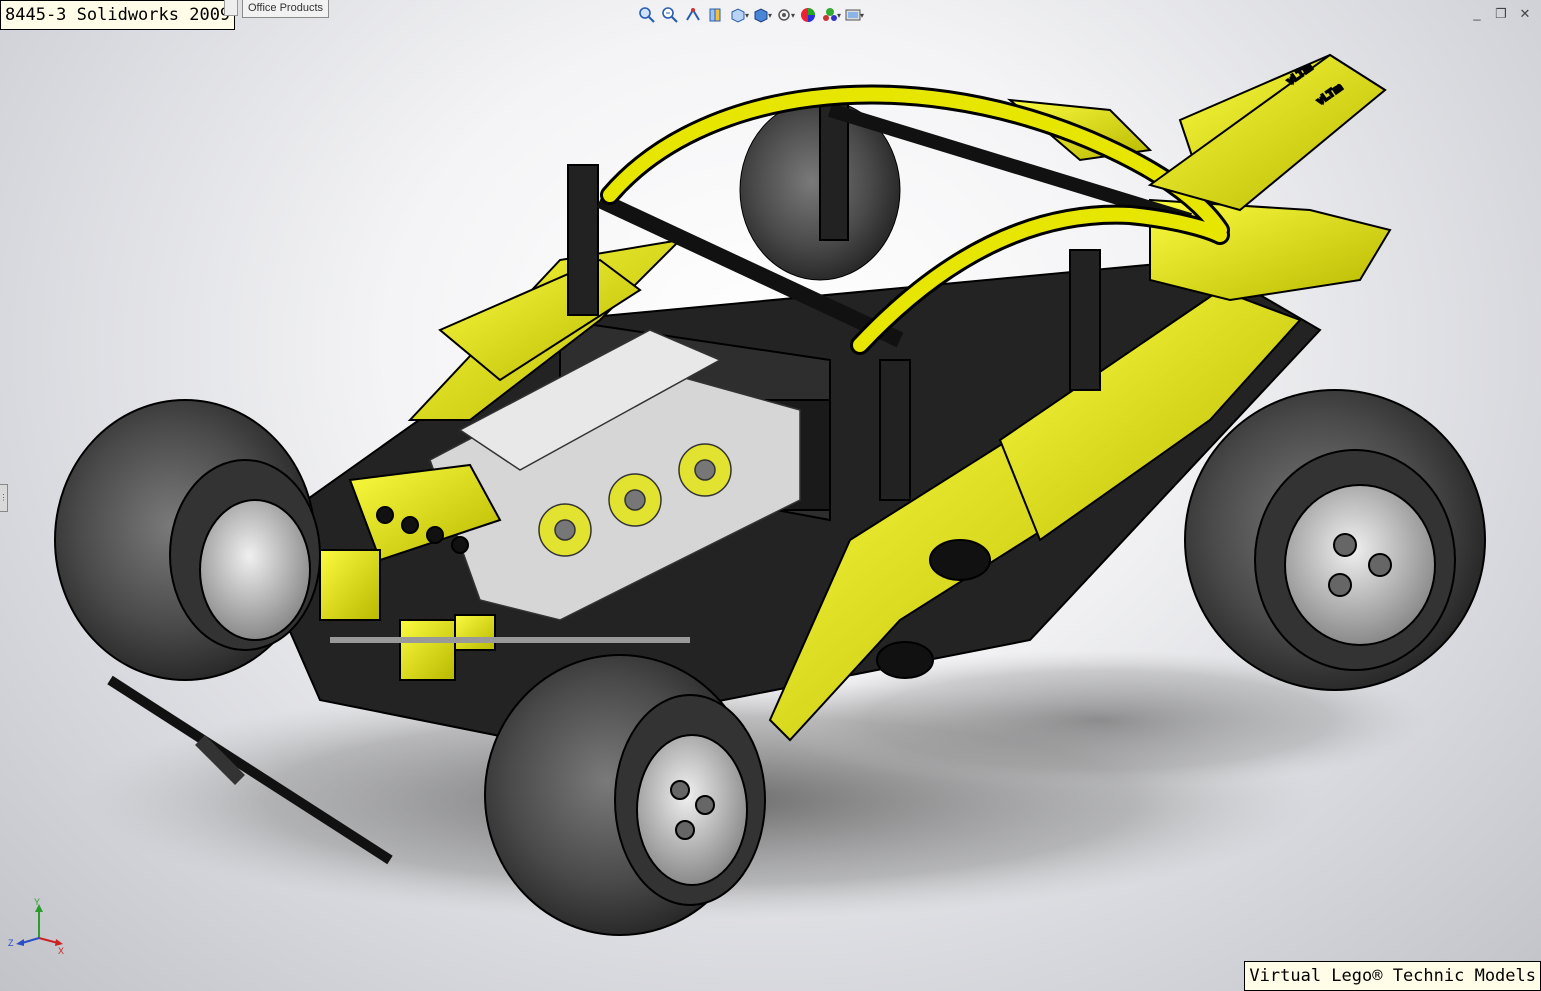  Describe the element at coordinates (1525, 14) in the screenshot. I see `close-icon: ✕` at that location.